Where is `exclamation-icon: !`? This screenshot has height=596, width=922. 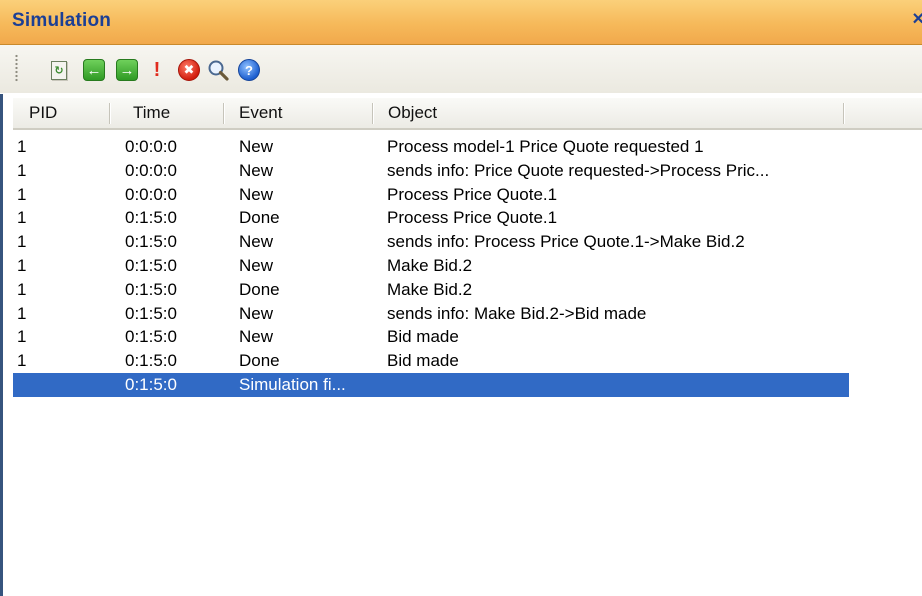 exclamation-icon: ! is located at coordinates (157, 69).